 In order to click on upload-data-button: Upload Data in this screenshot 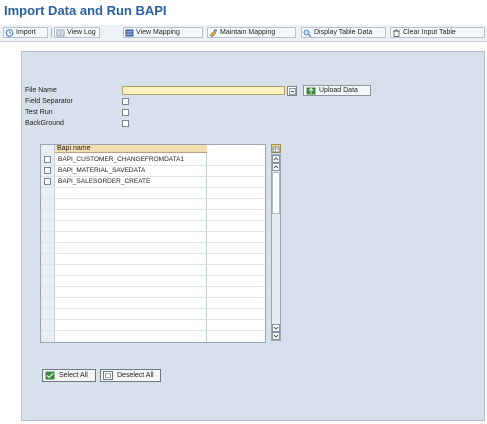, I will do `click(337, 90)`.